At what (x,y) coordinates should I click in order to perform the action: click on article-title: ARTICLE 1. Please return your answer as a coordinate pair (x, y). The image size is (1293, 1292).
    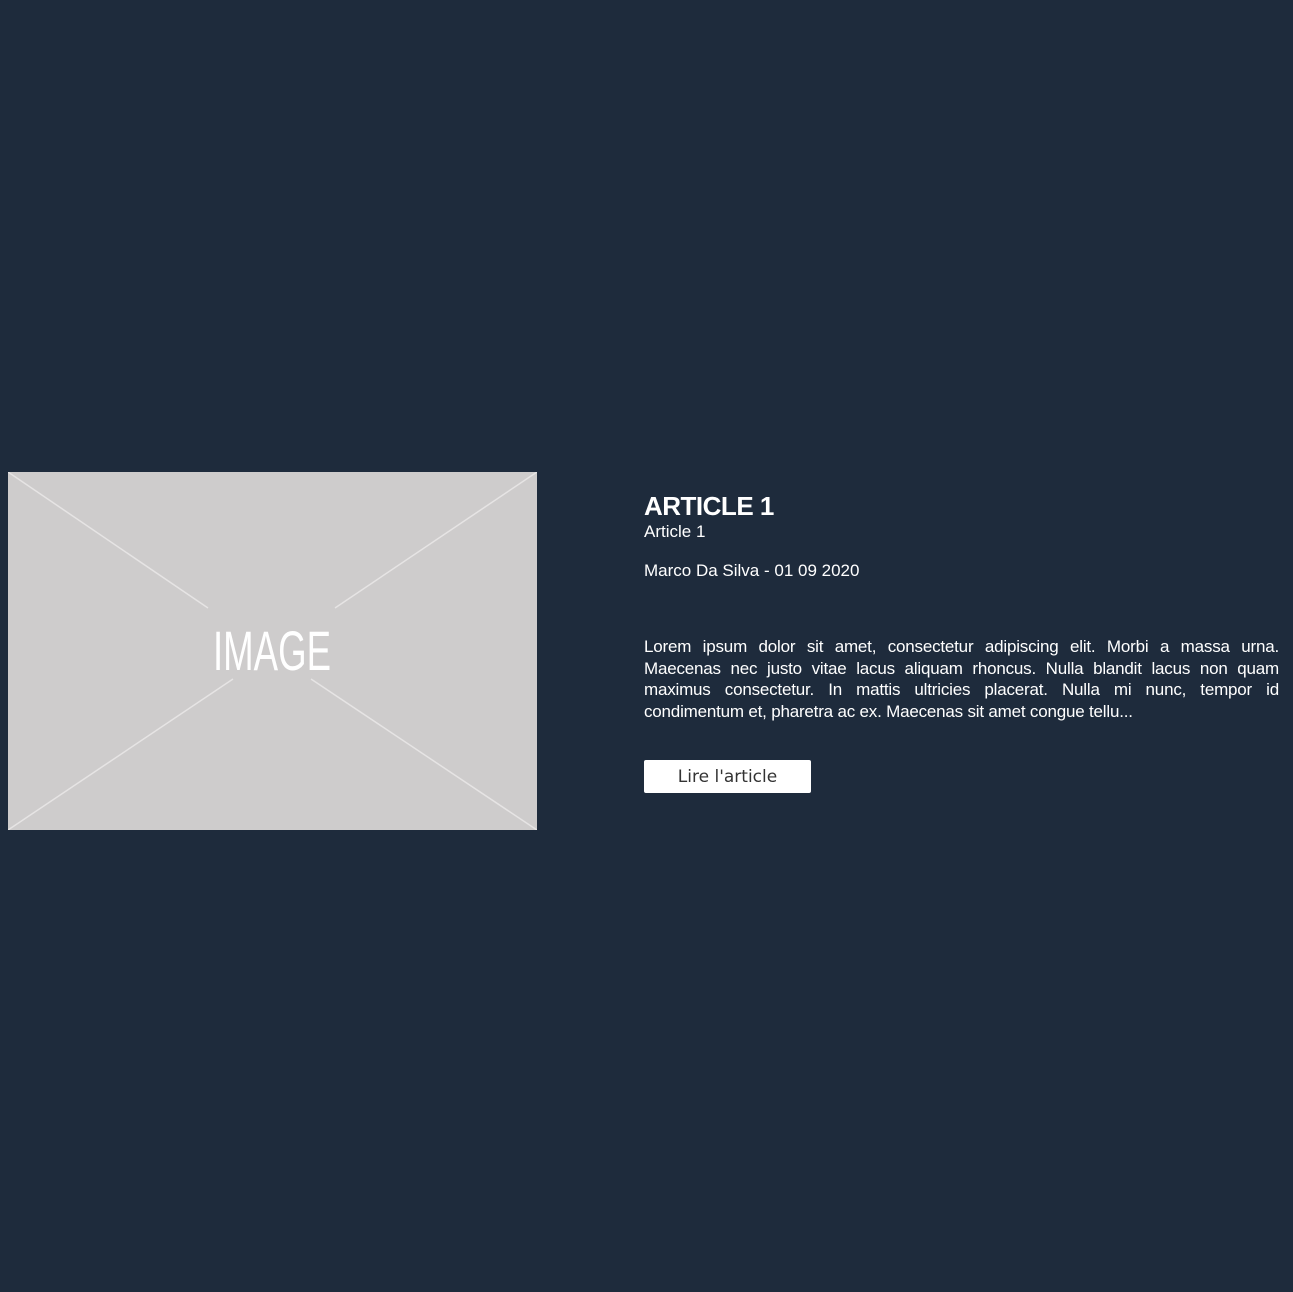
    Looking at the image, I should click on (709, 506).